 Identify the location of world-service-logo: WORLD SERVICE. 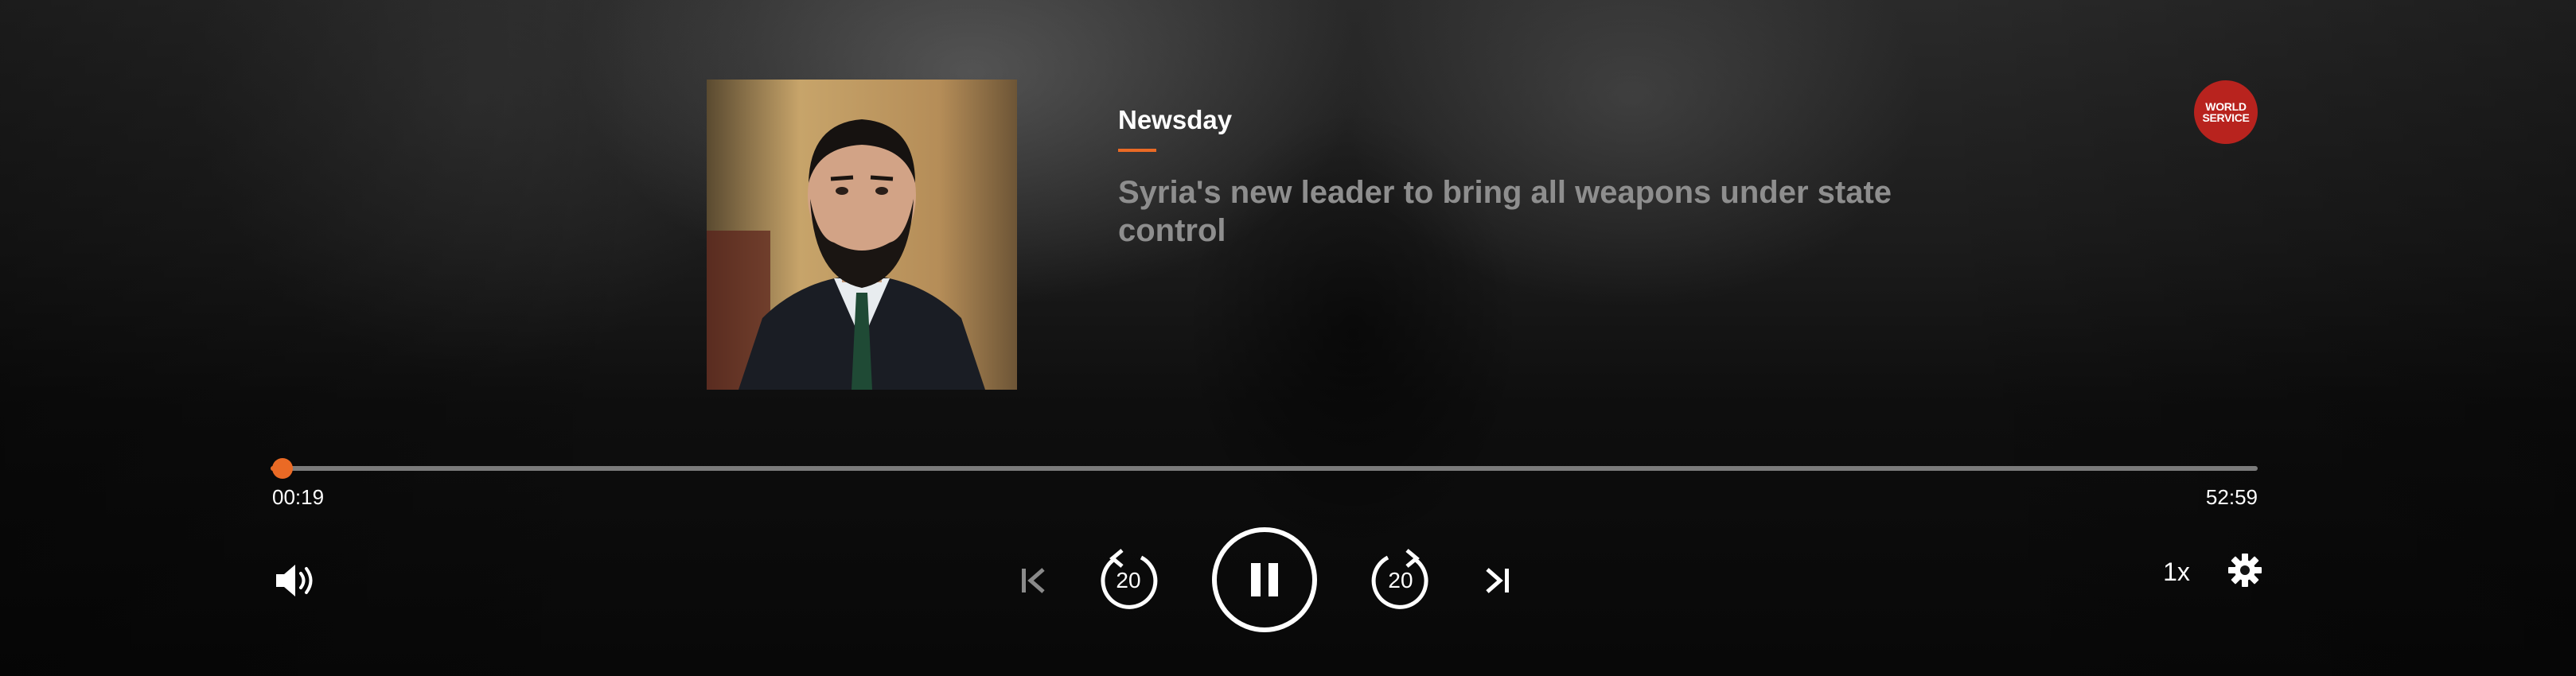
(2226, 112).